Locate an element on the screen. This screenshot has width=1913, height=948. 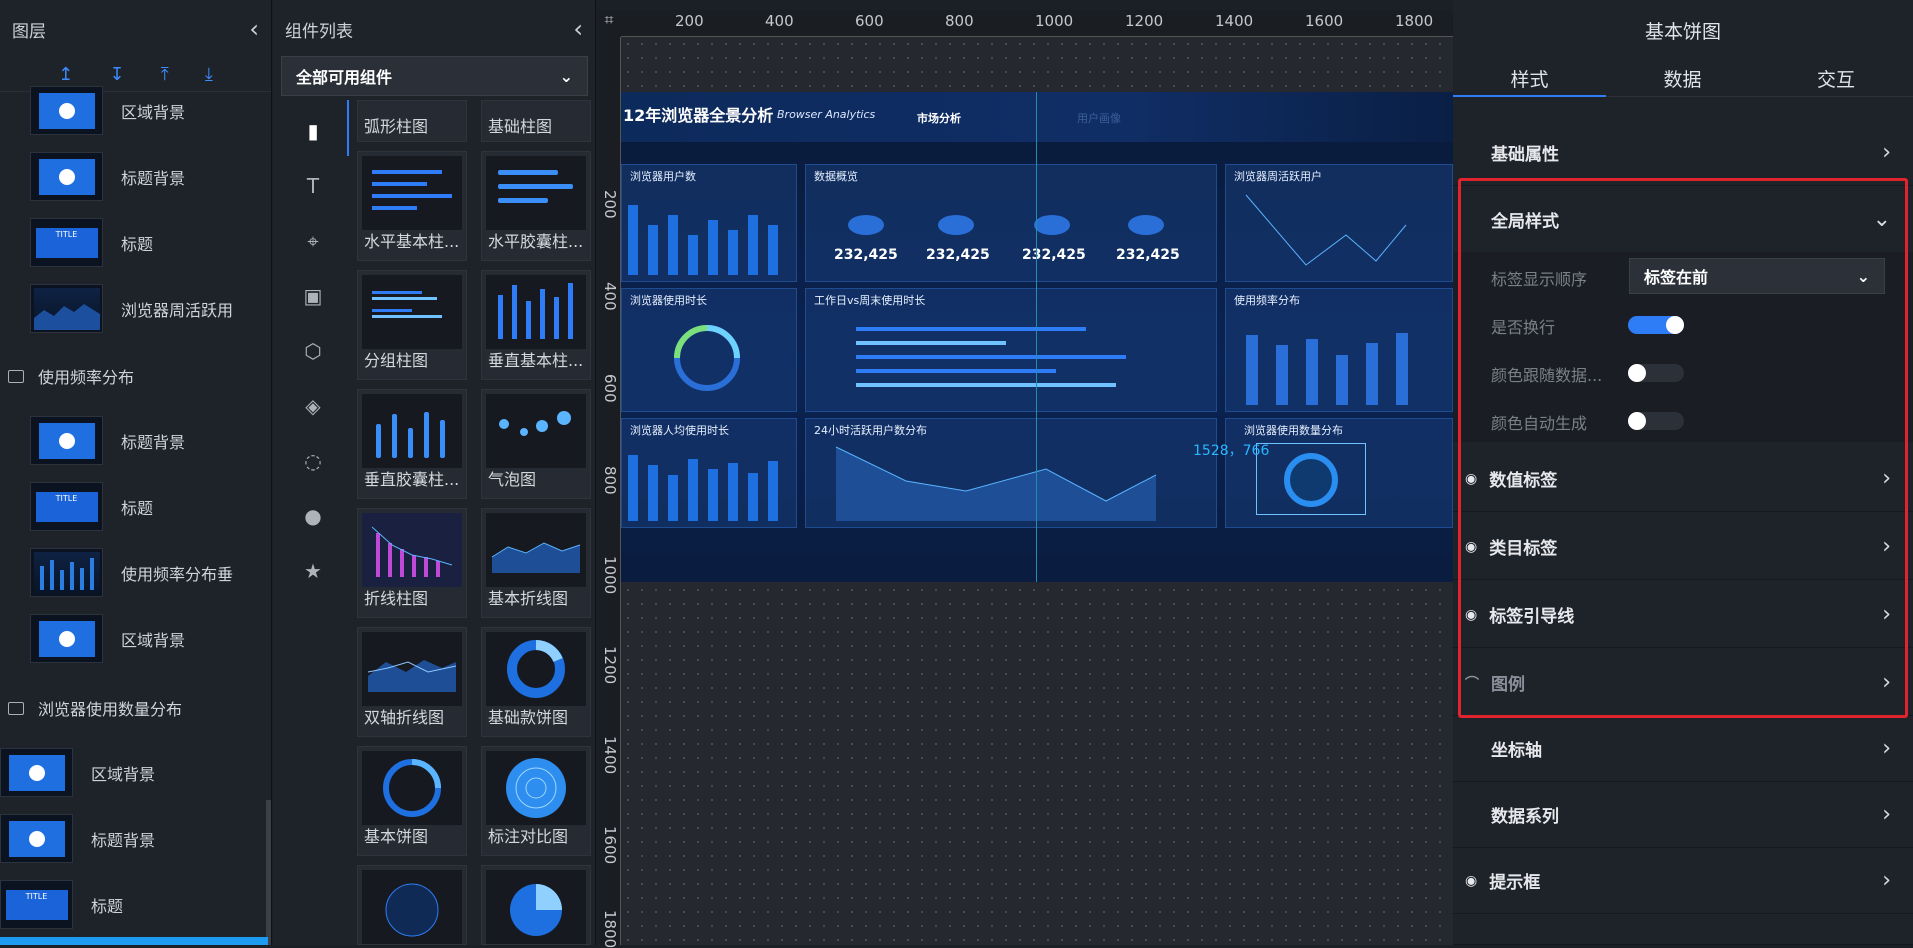
section-basic: 基础属性 › is located at coordinates (1683, 153).